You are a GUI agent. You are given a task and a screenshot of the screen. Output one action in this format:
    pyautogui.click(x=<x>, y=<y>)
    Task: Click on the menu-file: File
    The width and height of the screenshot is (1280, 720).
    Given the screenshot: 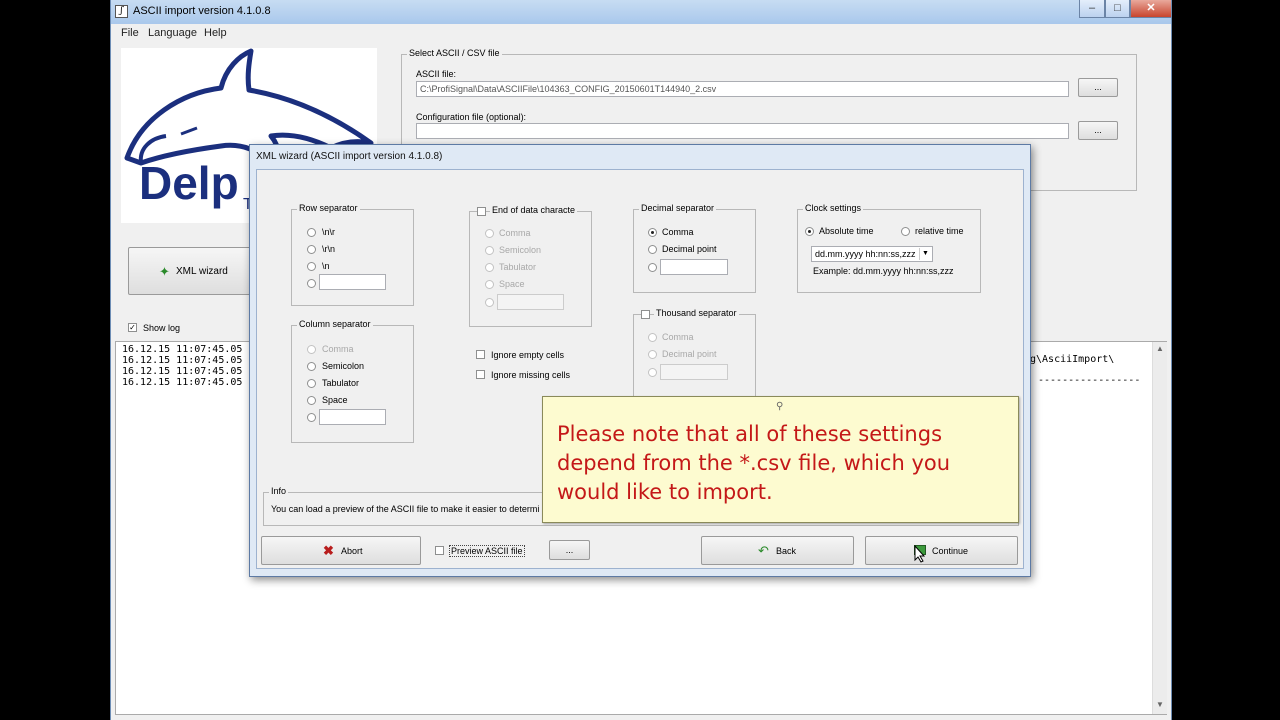 What is the action you would take?
    pyautogui.click(x=130, y=33)
    